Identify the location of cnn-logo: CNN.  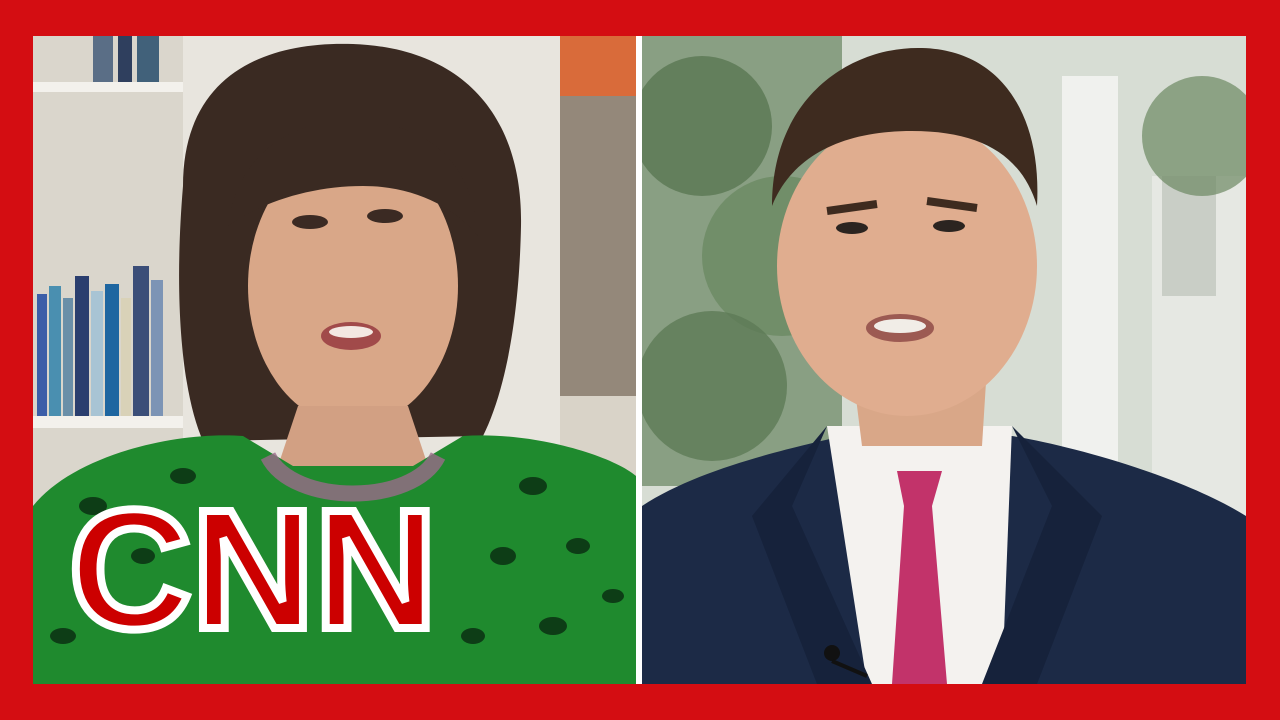
(253, 569).